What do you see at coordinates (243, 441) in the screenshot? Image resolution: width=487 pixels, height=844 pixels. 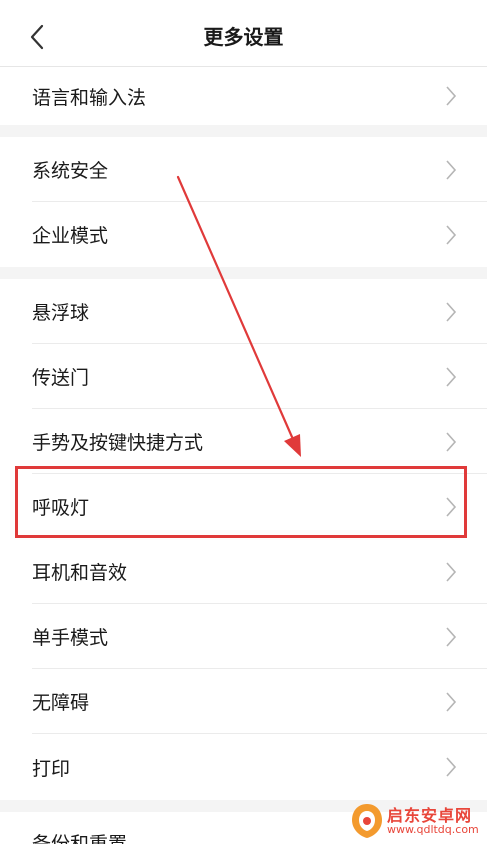 I see `menu-item-gestures-shortcuts: 手势及按键快捷方式` at bounding box center [243, 441].